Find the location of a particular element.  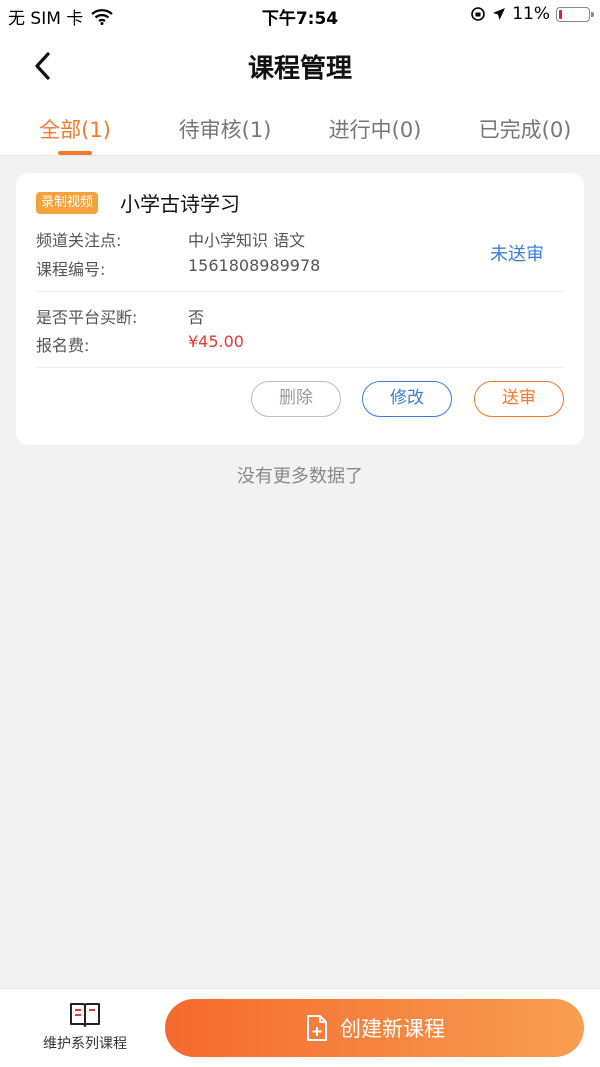

maintain-series-label: 维护系列课程 is located at coordinates (85, 1044).